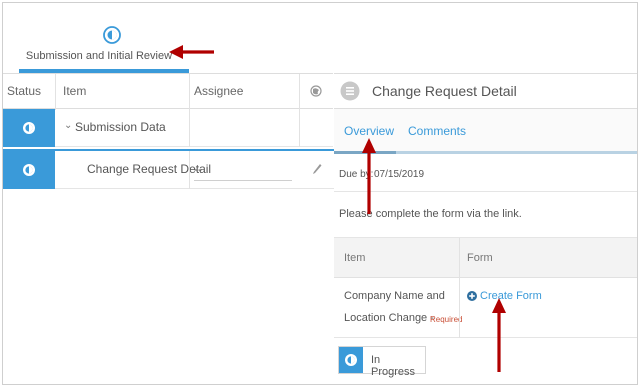  Describe the element at coordinates (24, 91) in the screenshot. I see `header-status: Status` at that location.